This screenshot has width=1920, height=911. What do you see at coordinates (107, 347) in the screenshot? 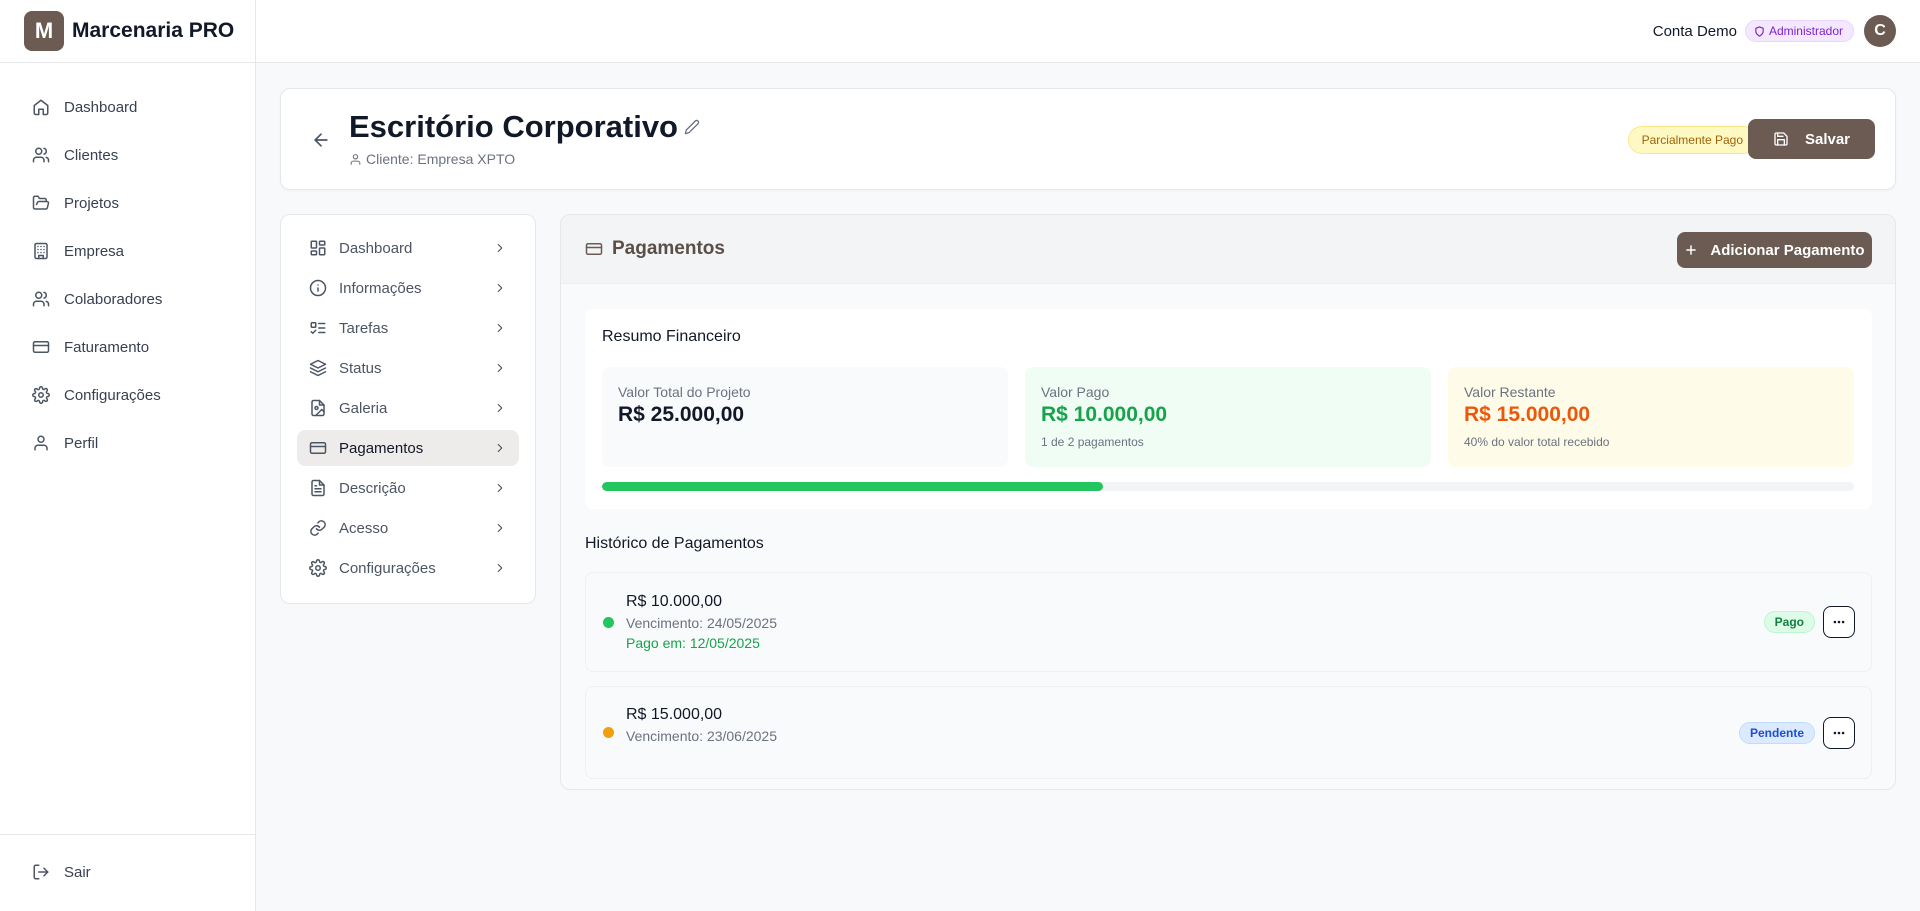
I see `sidebar-item-label: Faturamento` at bounding box center [107, 347].